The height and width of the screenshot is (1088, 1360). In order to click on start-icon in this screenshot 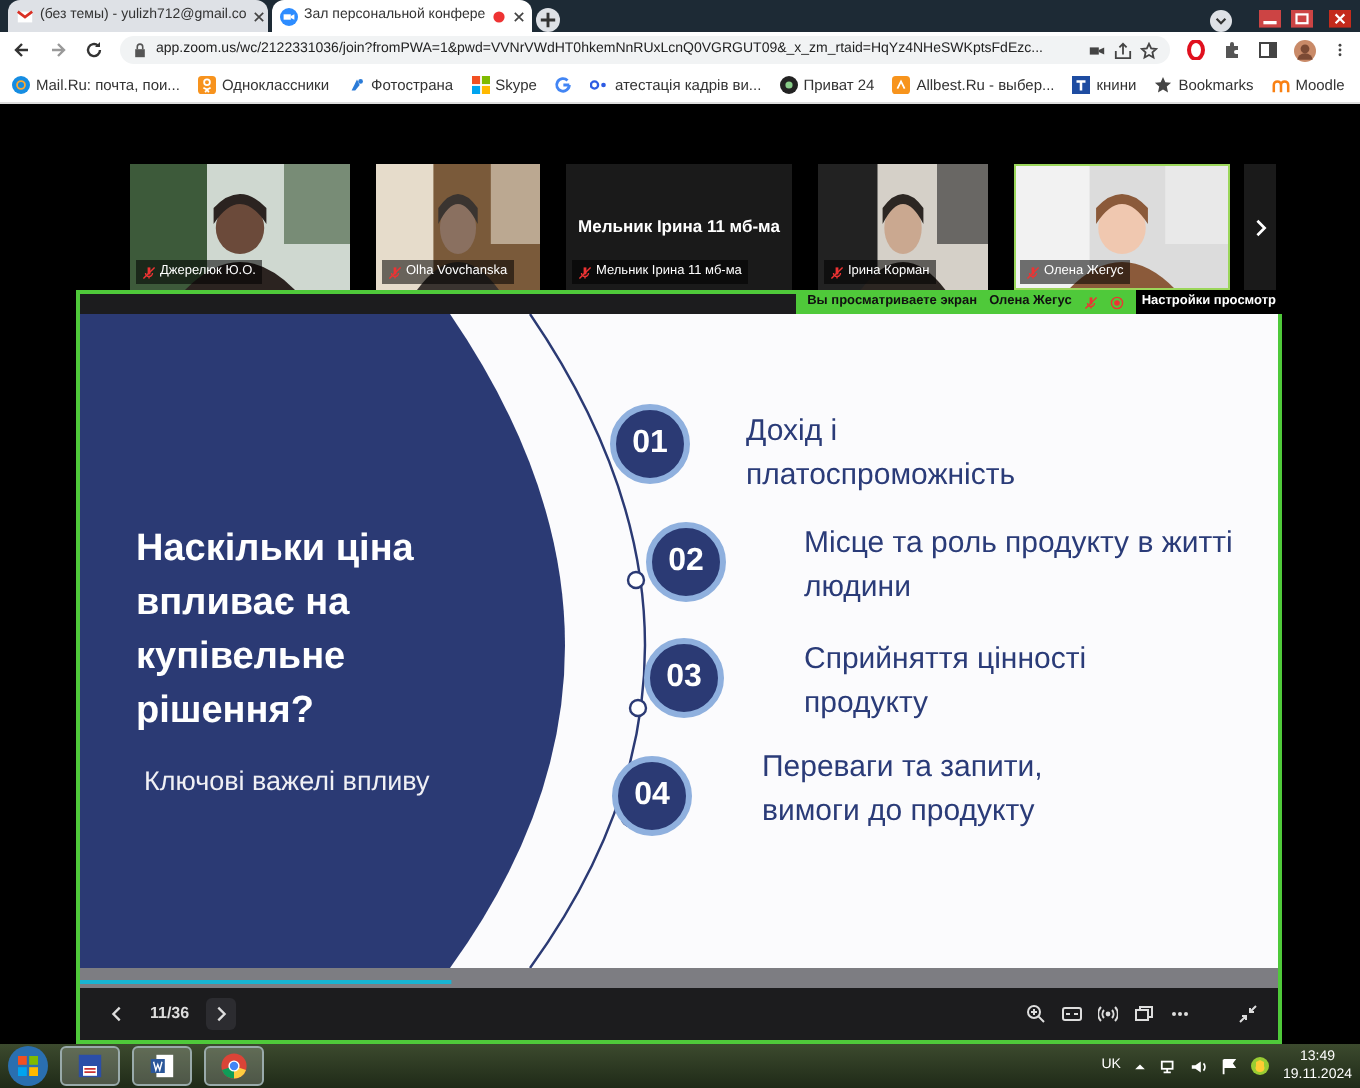, I will do `click(28, 1066)`.